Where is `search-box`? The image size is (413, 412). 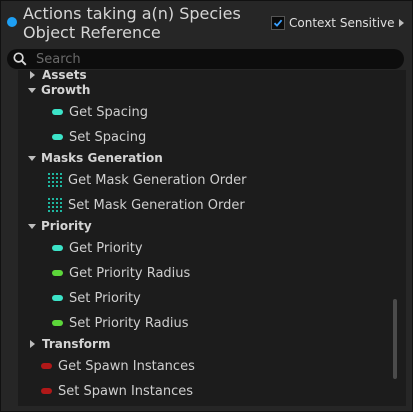 search-box is located at coordinates (205, 59).